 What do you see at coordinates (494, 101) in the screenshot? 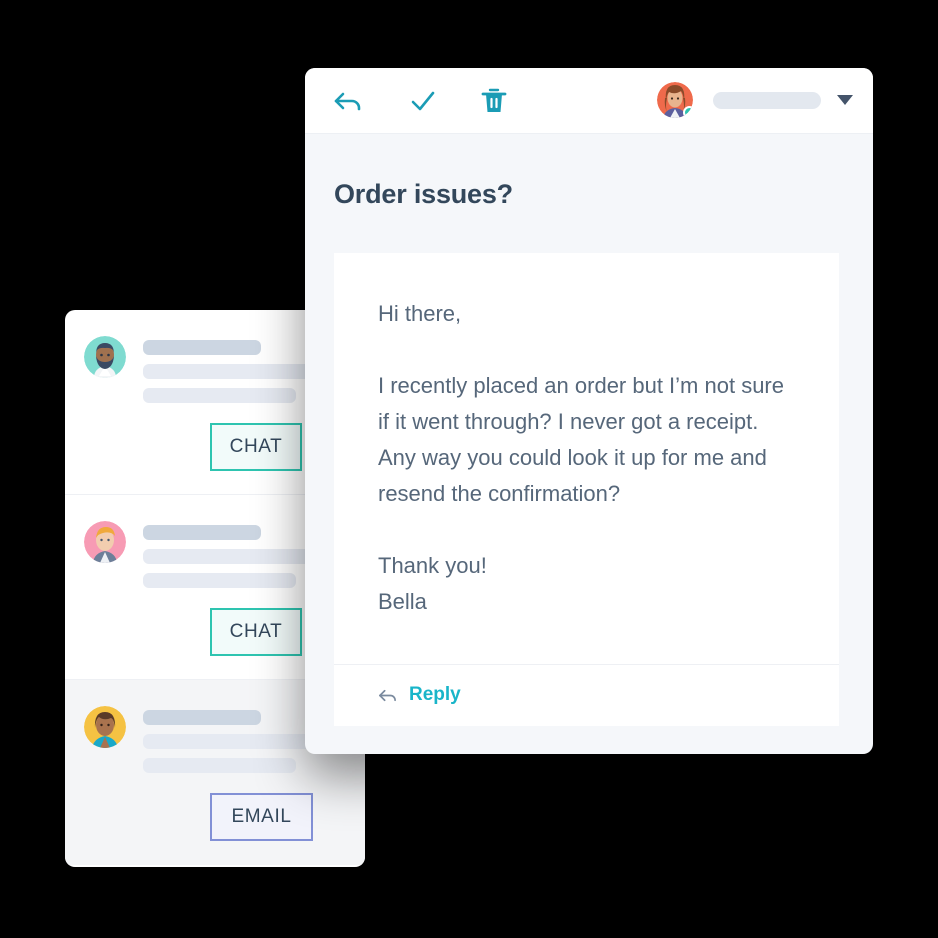
I see `trash-icon` at bounding box center [494, 101].